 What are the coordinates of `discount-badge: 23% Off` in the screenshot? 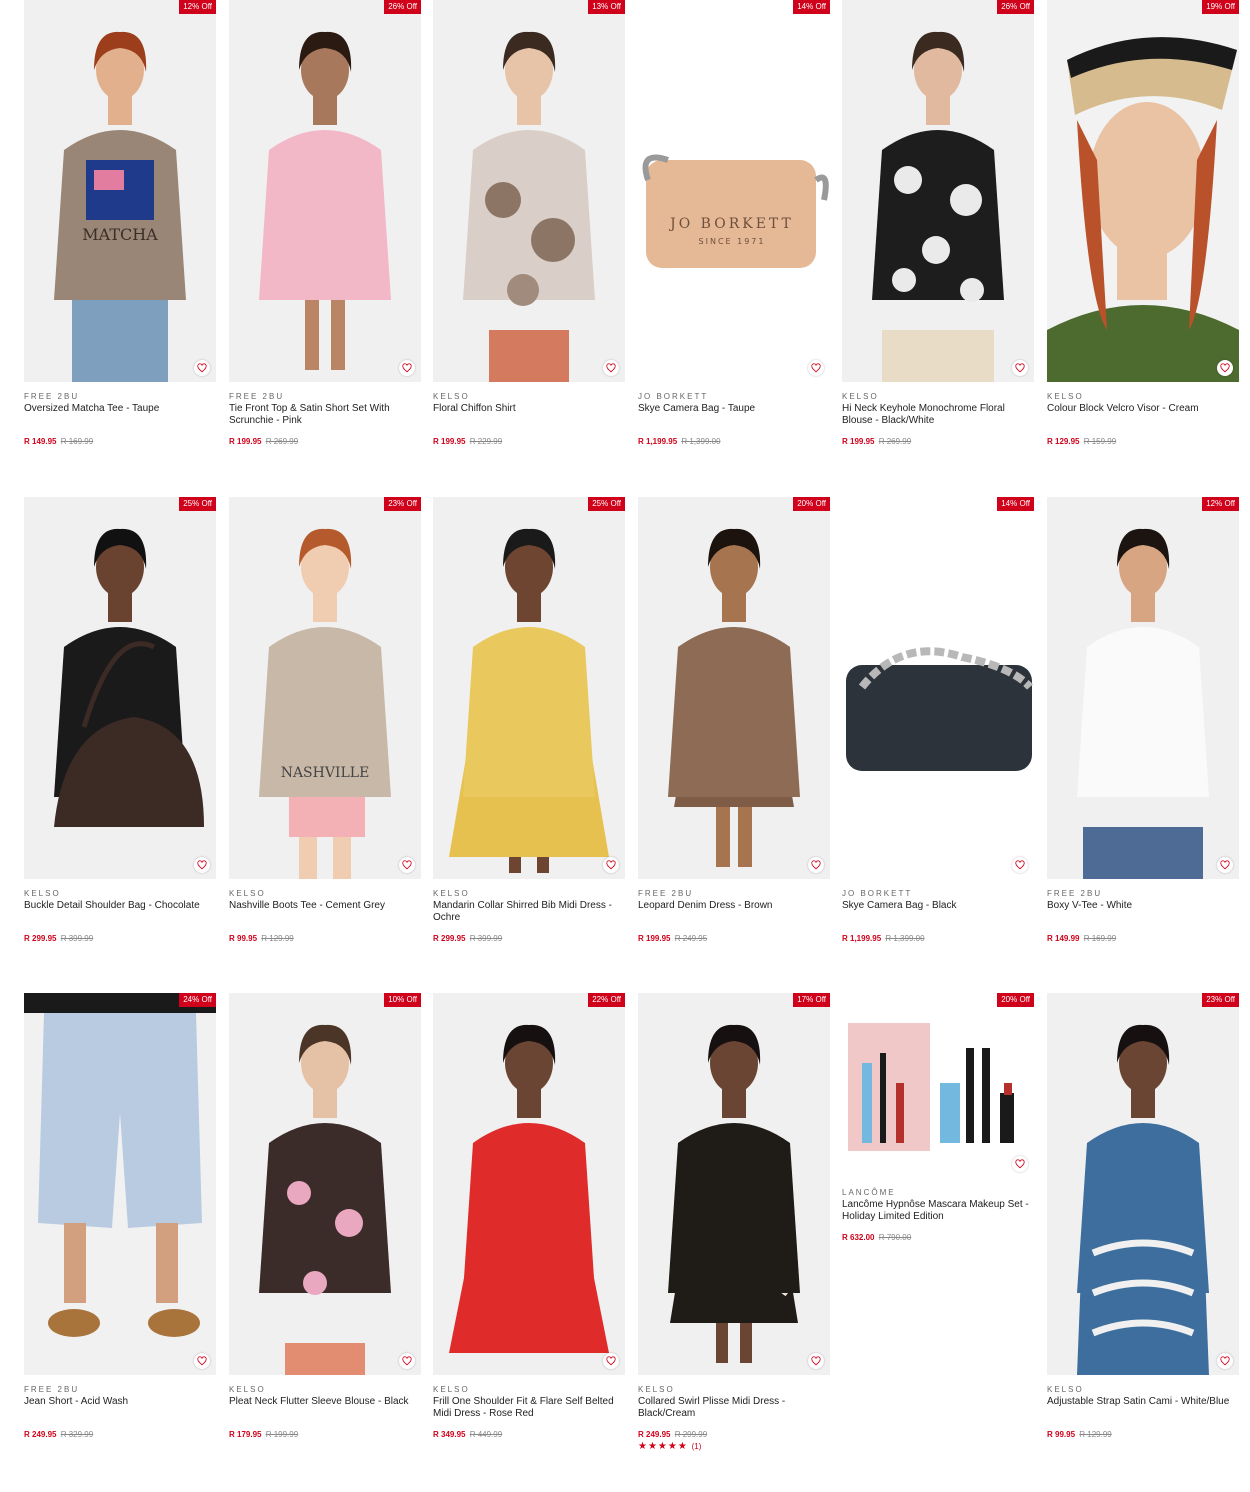 It's located at (402, 504).